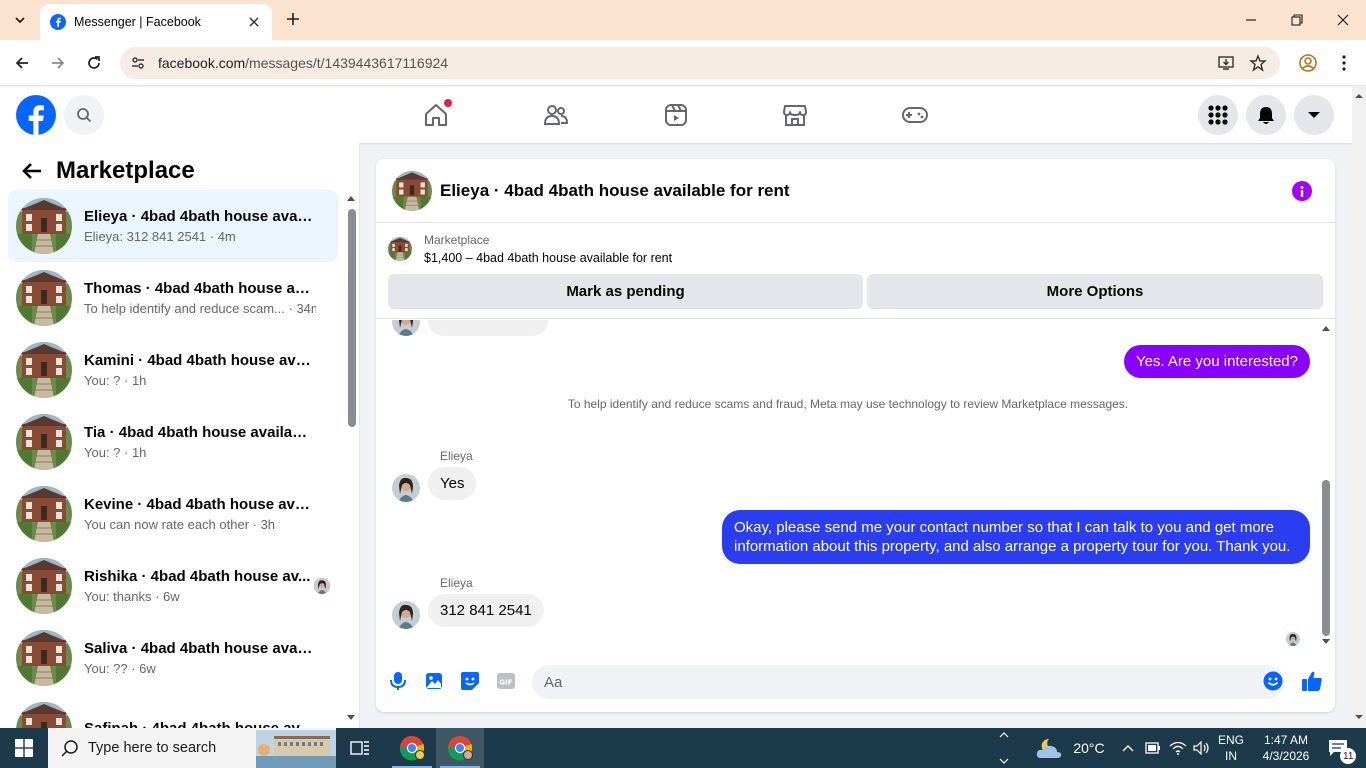 The height and width of the screenshot is (768, 1366). Describe the element at coordinates (303, 63) in the screenshot. I see `url-text: facebook.com/messages/t/1439443617116924` at that location.